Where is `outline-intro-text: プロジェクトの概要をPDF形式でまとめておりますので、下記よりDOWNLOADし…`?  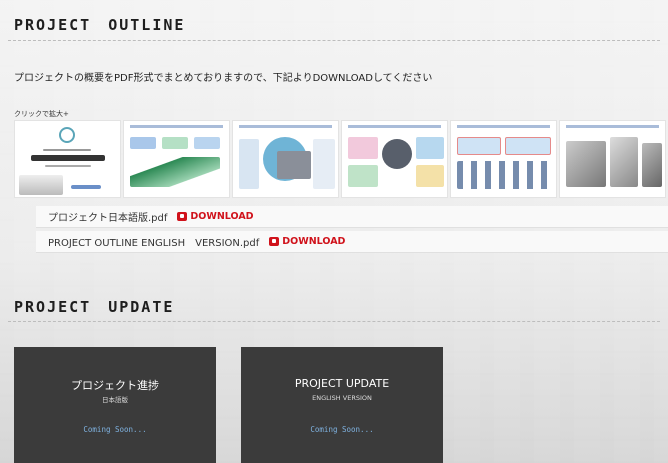 outline-intro-text: プロジェクトの概要をPDF形式でまとめておりますので、下記よりDOWNLOADし… is located at coordinates (223, 78).